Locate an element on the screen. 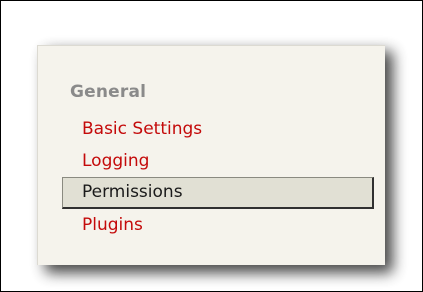 This screenshot has height=292, width=423. nav-item-plugins: Plugins is located at coordinates (218, 225).